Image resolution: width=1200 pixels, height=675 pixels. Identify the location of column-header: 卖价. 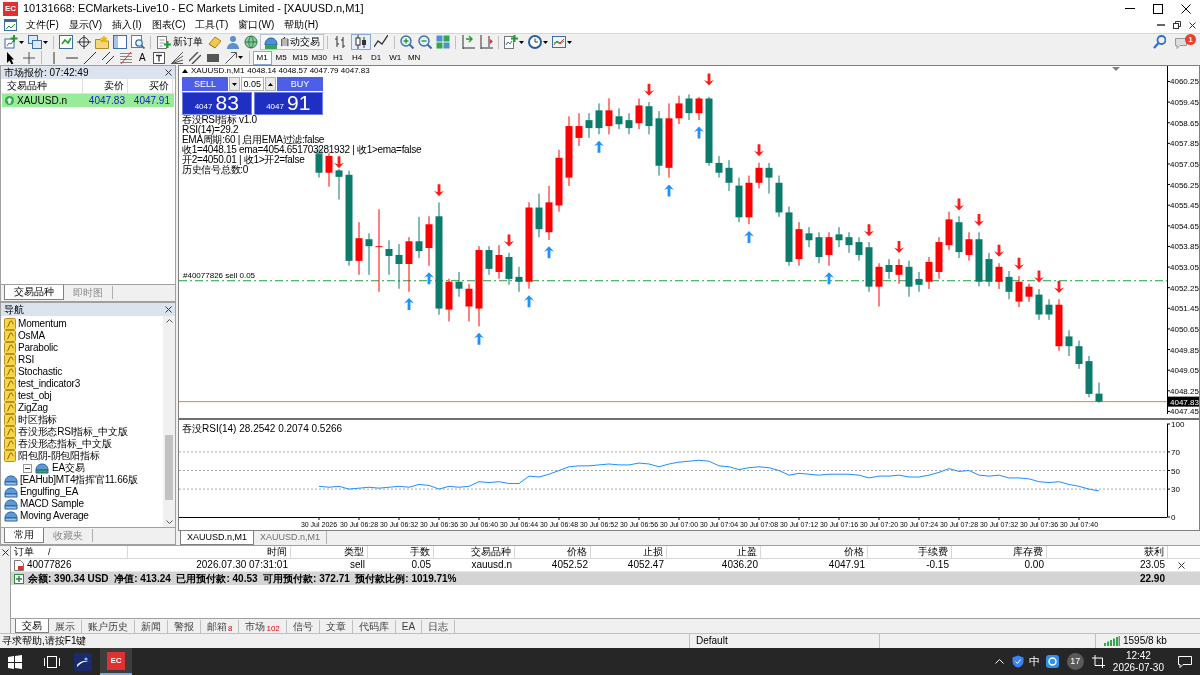
(105, 86).